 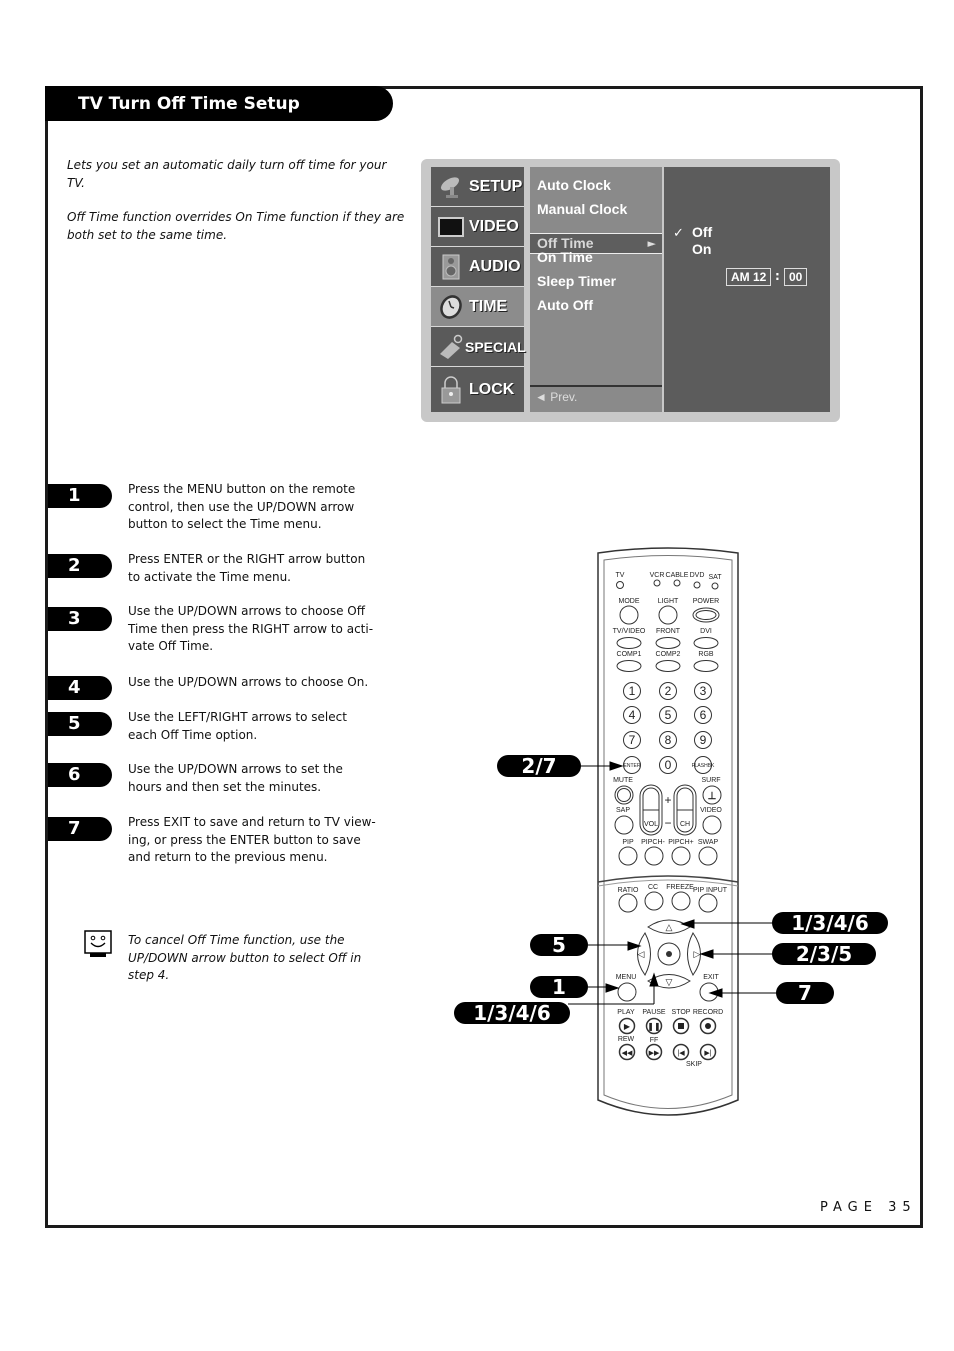 What do you see at coordinates (668, 765) in the screenshot?
I see `digit-label: 0` at bounding box center [668, 765].